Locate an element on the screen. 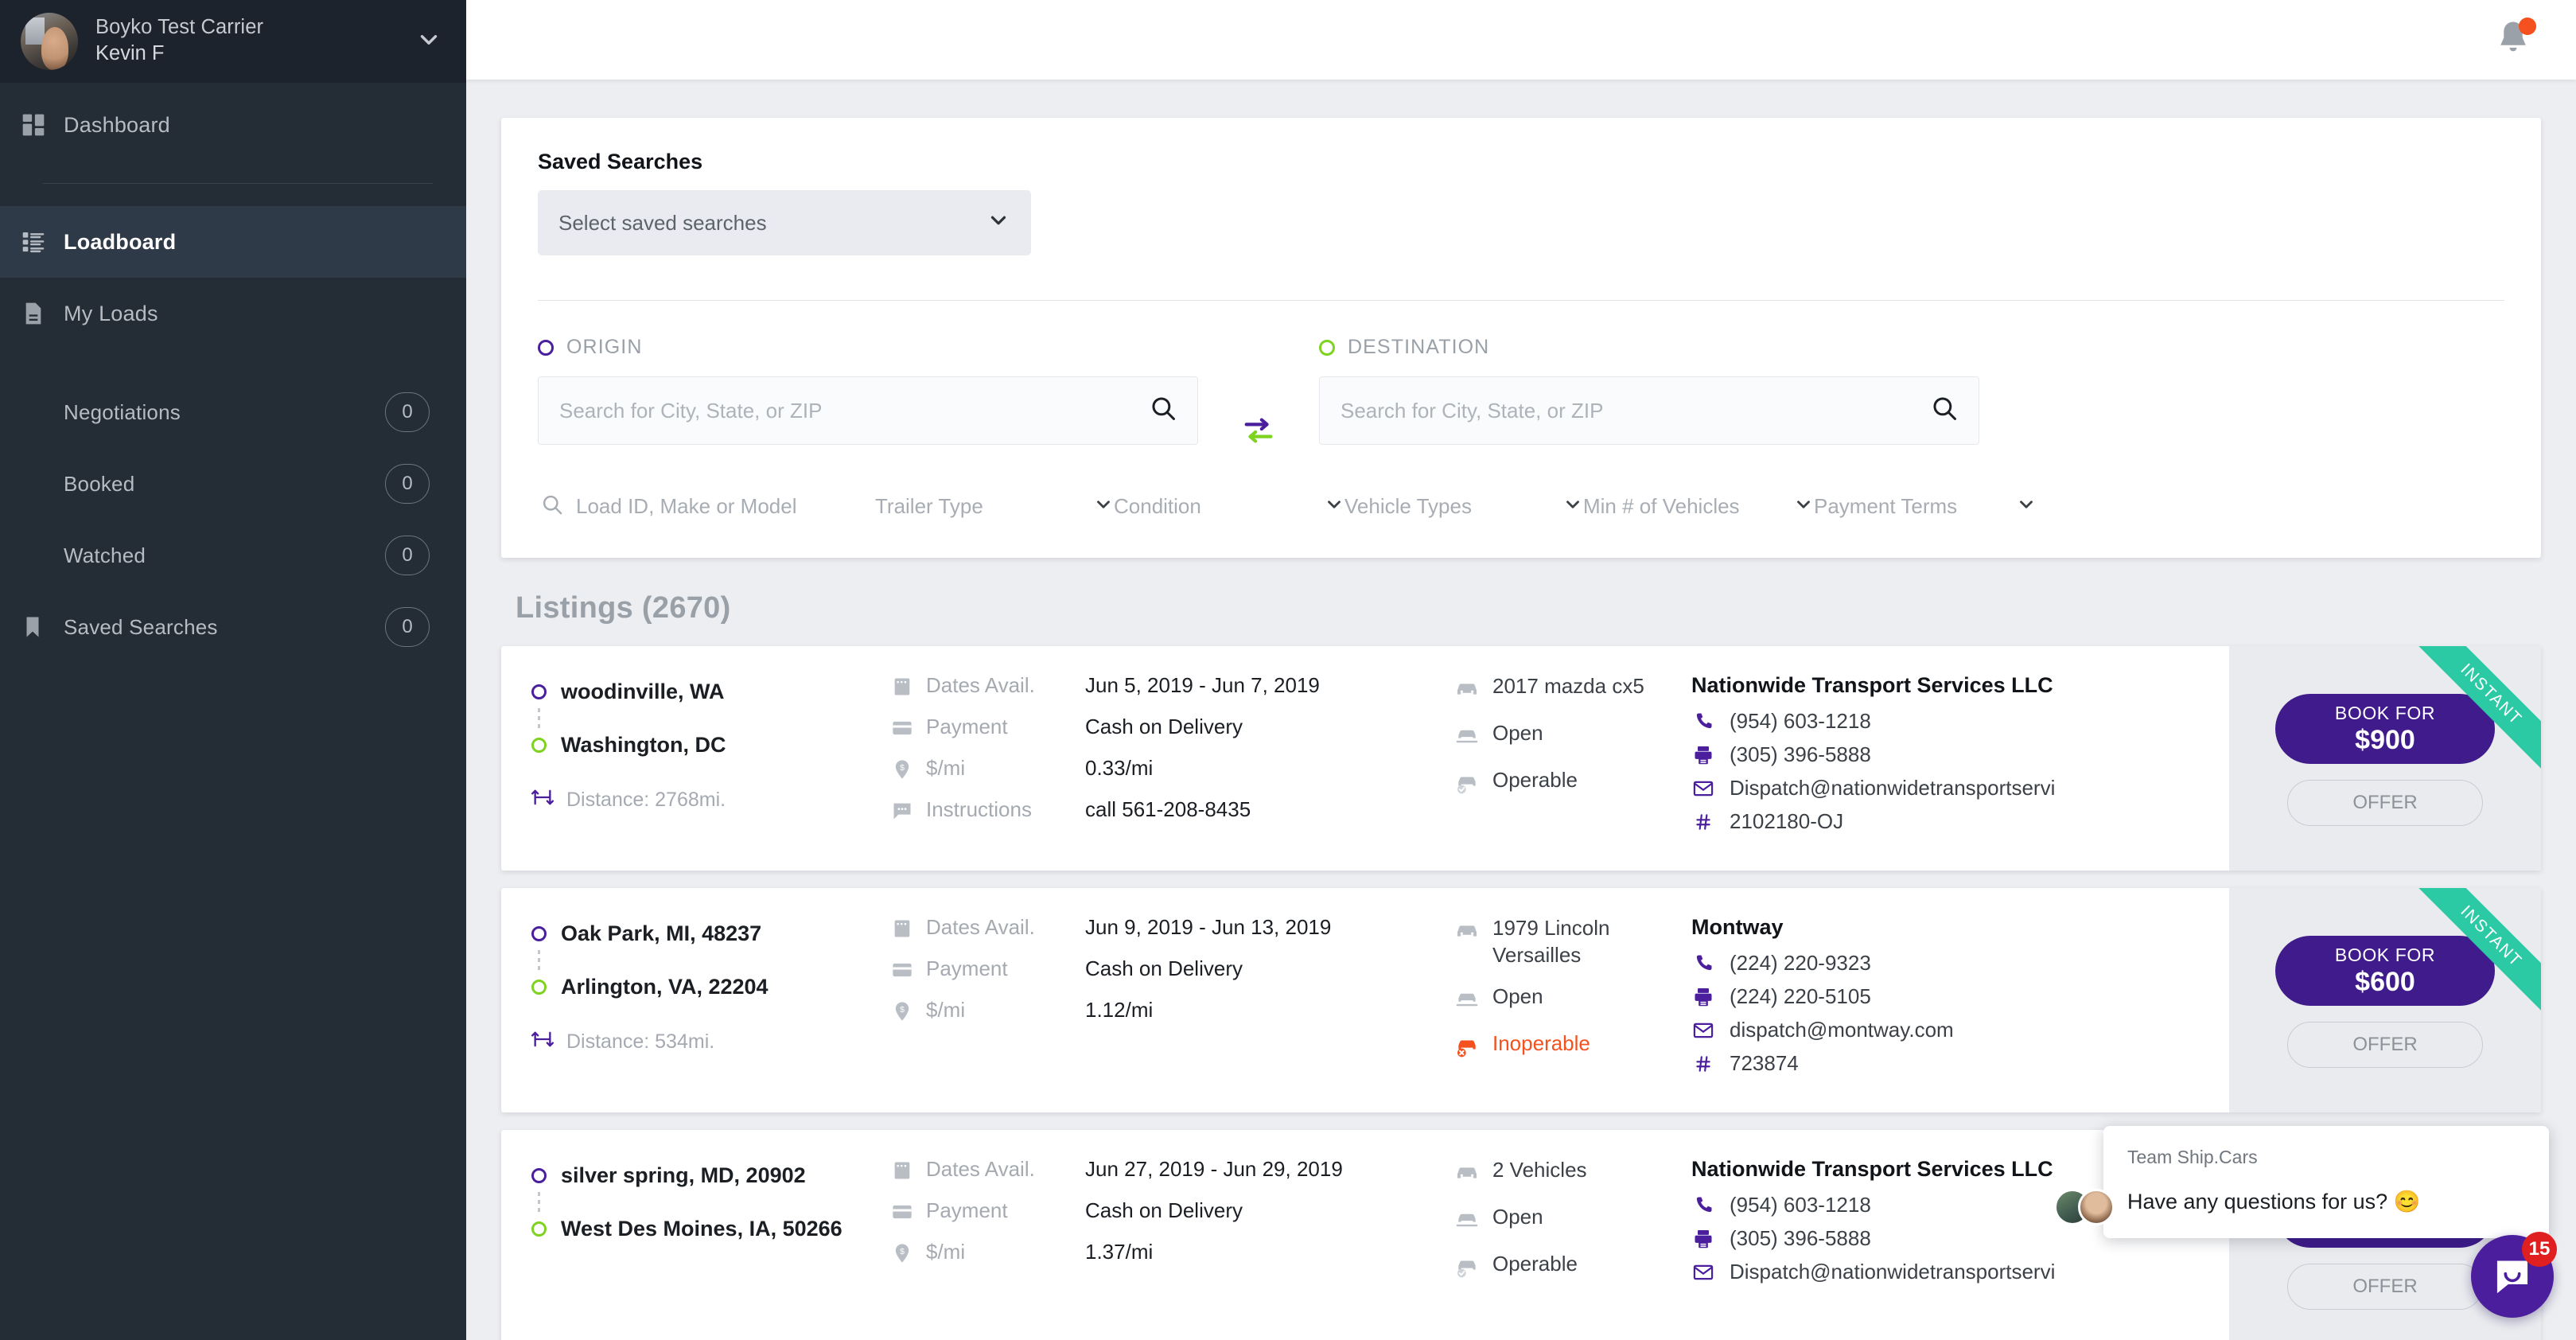 The height and width of the screenshot is (1340, 2576). vehicle-name: 2017 mazda cx5 is located at coordinates (1568, 686).